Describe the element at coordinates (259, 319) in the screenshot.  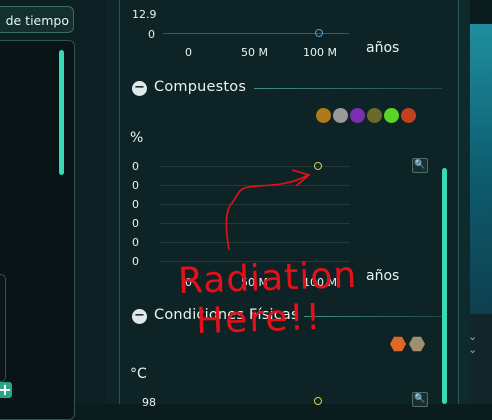
I see `annotation-text: Here!!` at that location.